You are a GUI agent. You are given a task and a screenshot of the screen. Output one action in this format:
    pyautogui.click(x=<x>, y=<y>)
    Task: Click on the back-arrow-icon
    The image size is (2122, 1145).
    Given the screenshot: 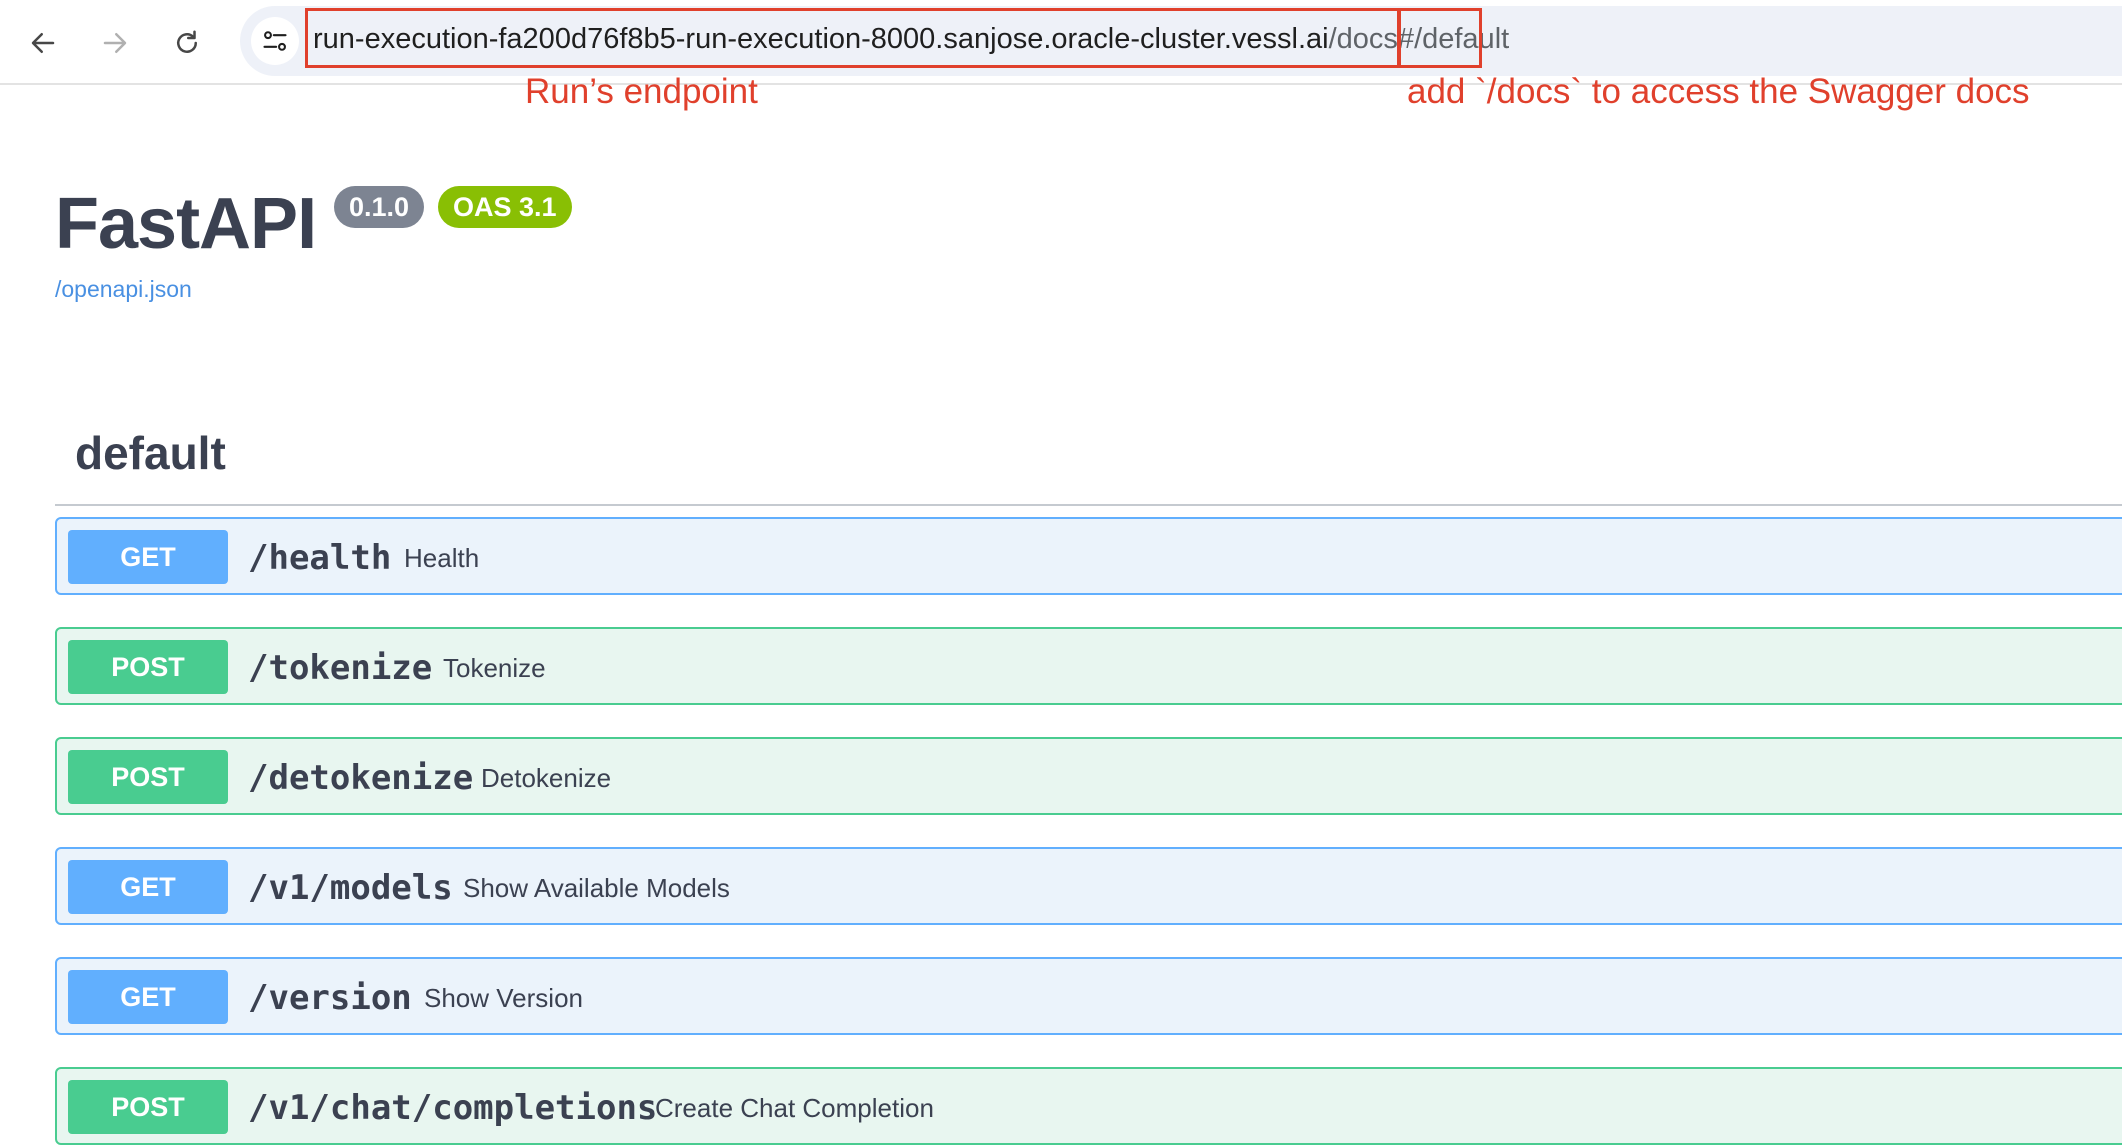 What is the action you would take?
    pyautogui.click(x=43, y=43)
    